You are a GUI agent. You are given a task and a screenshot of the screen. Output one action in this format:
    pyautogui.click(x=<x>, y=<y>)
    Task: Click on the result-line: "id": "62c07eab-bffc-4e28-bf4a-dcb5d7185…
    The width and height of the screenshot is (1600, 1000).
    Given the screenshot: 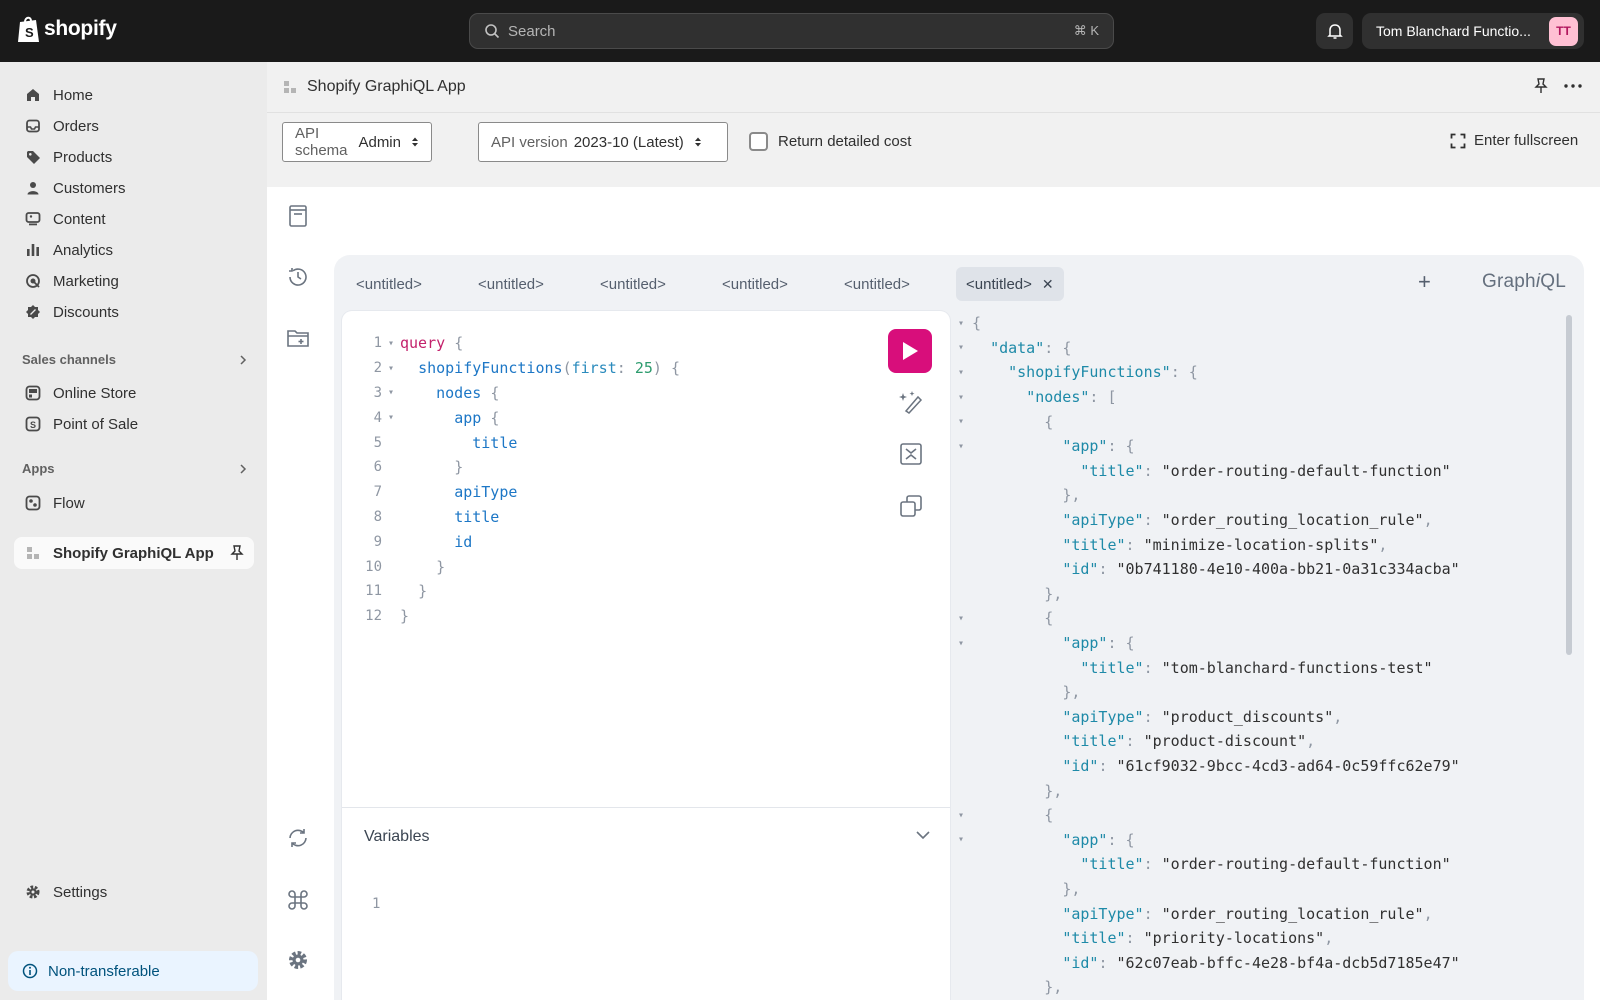 What is the action you would take?
    pyautogui.click(x=1259, y=962)
    